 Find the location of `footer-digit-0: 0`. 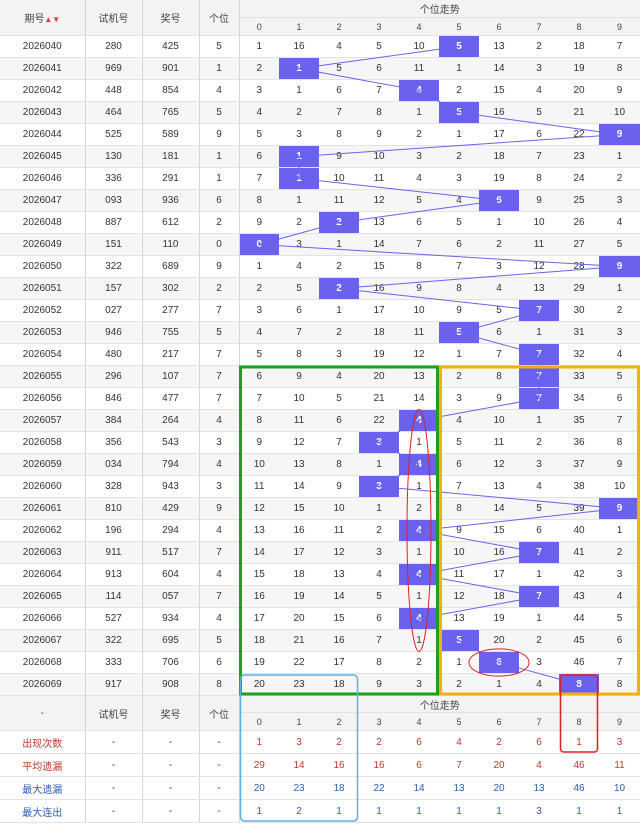

footer-digit-0: 0 is located at coordinates (258, 721).